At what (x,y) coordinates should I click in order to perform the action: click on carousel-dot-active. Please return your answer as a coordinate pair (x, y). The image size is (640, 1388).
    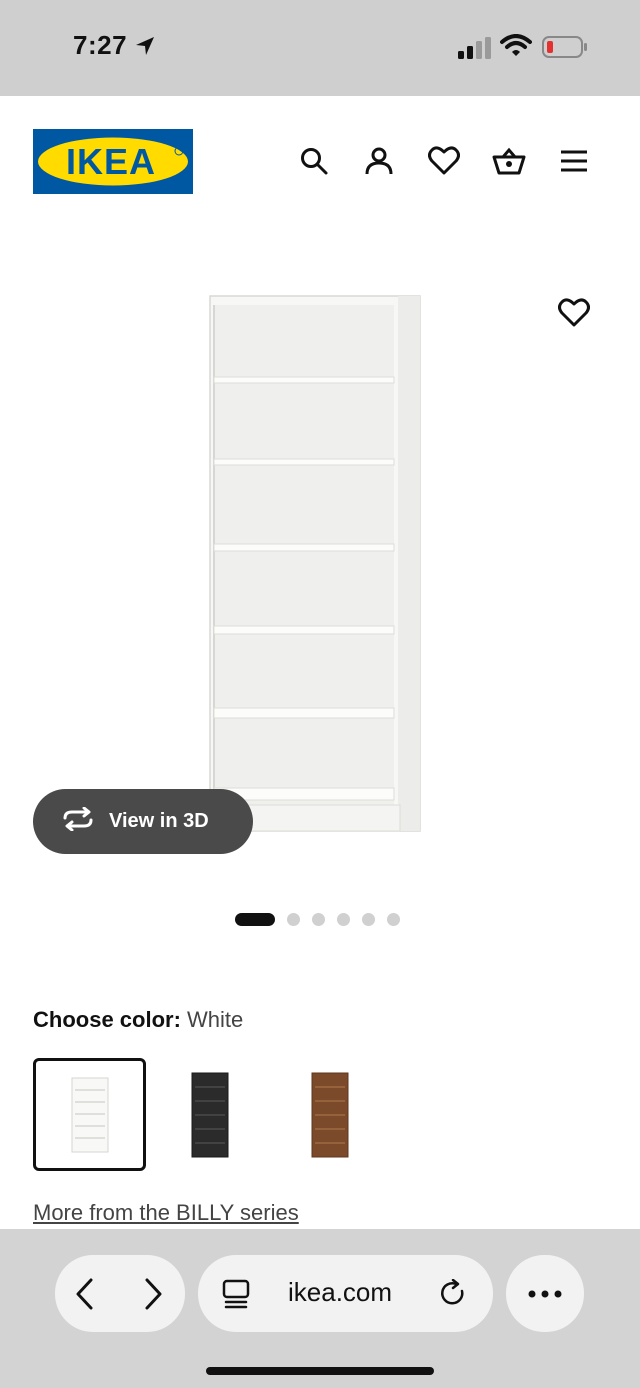
    Looking at the image, I should click on (255, 919).